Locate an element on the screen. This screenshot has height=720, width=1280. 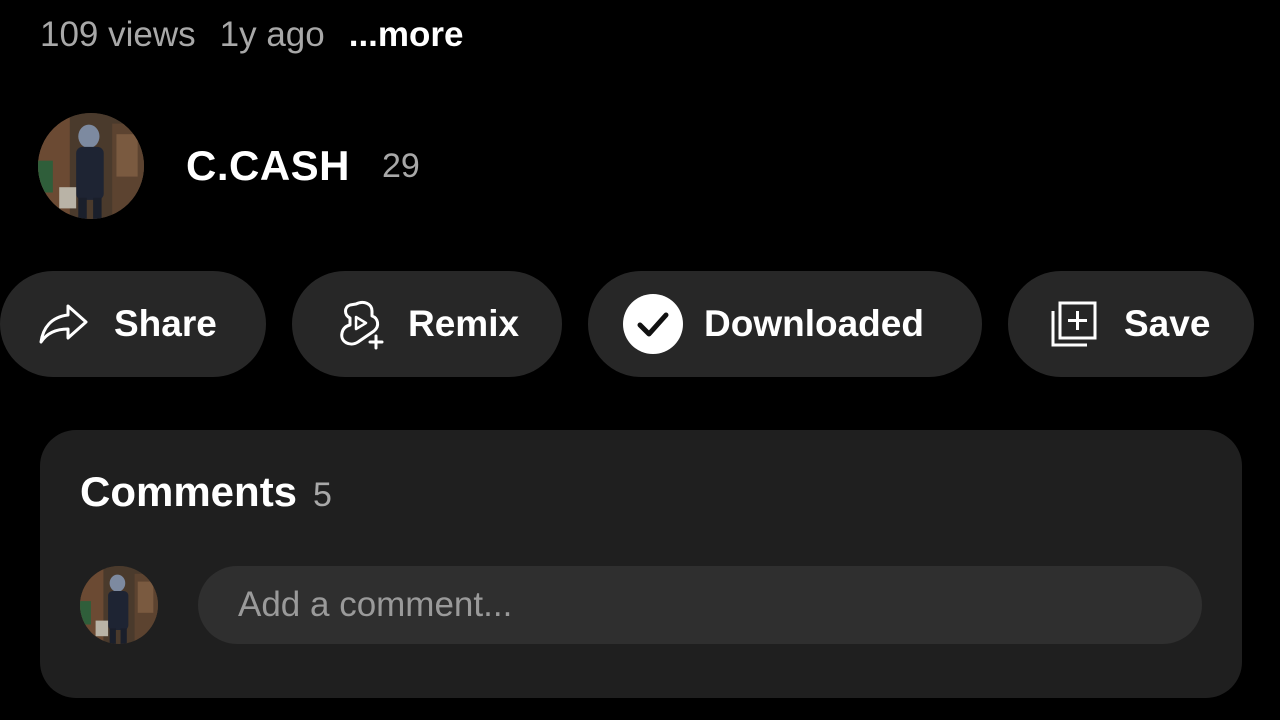
remix-label: Remix is located at coordinates (464, 323).